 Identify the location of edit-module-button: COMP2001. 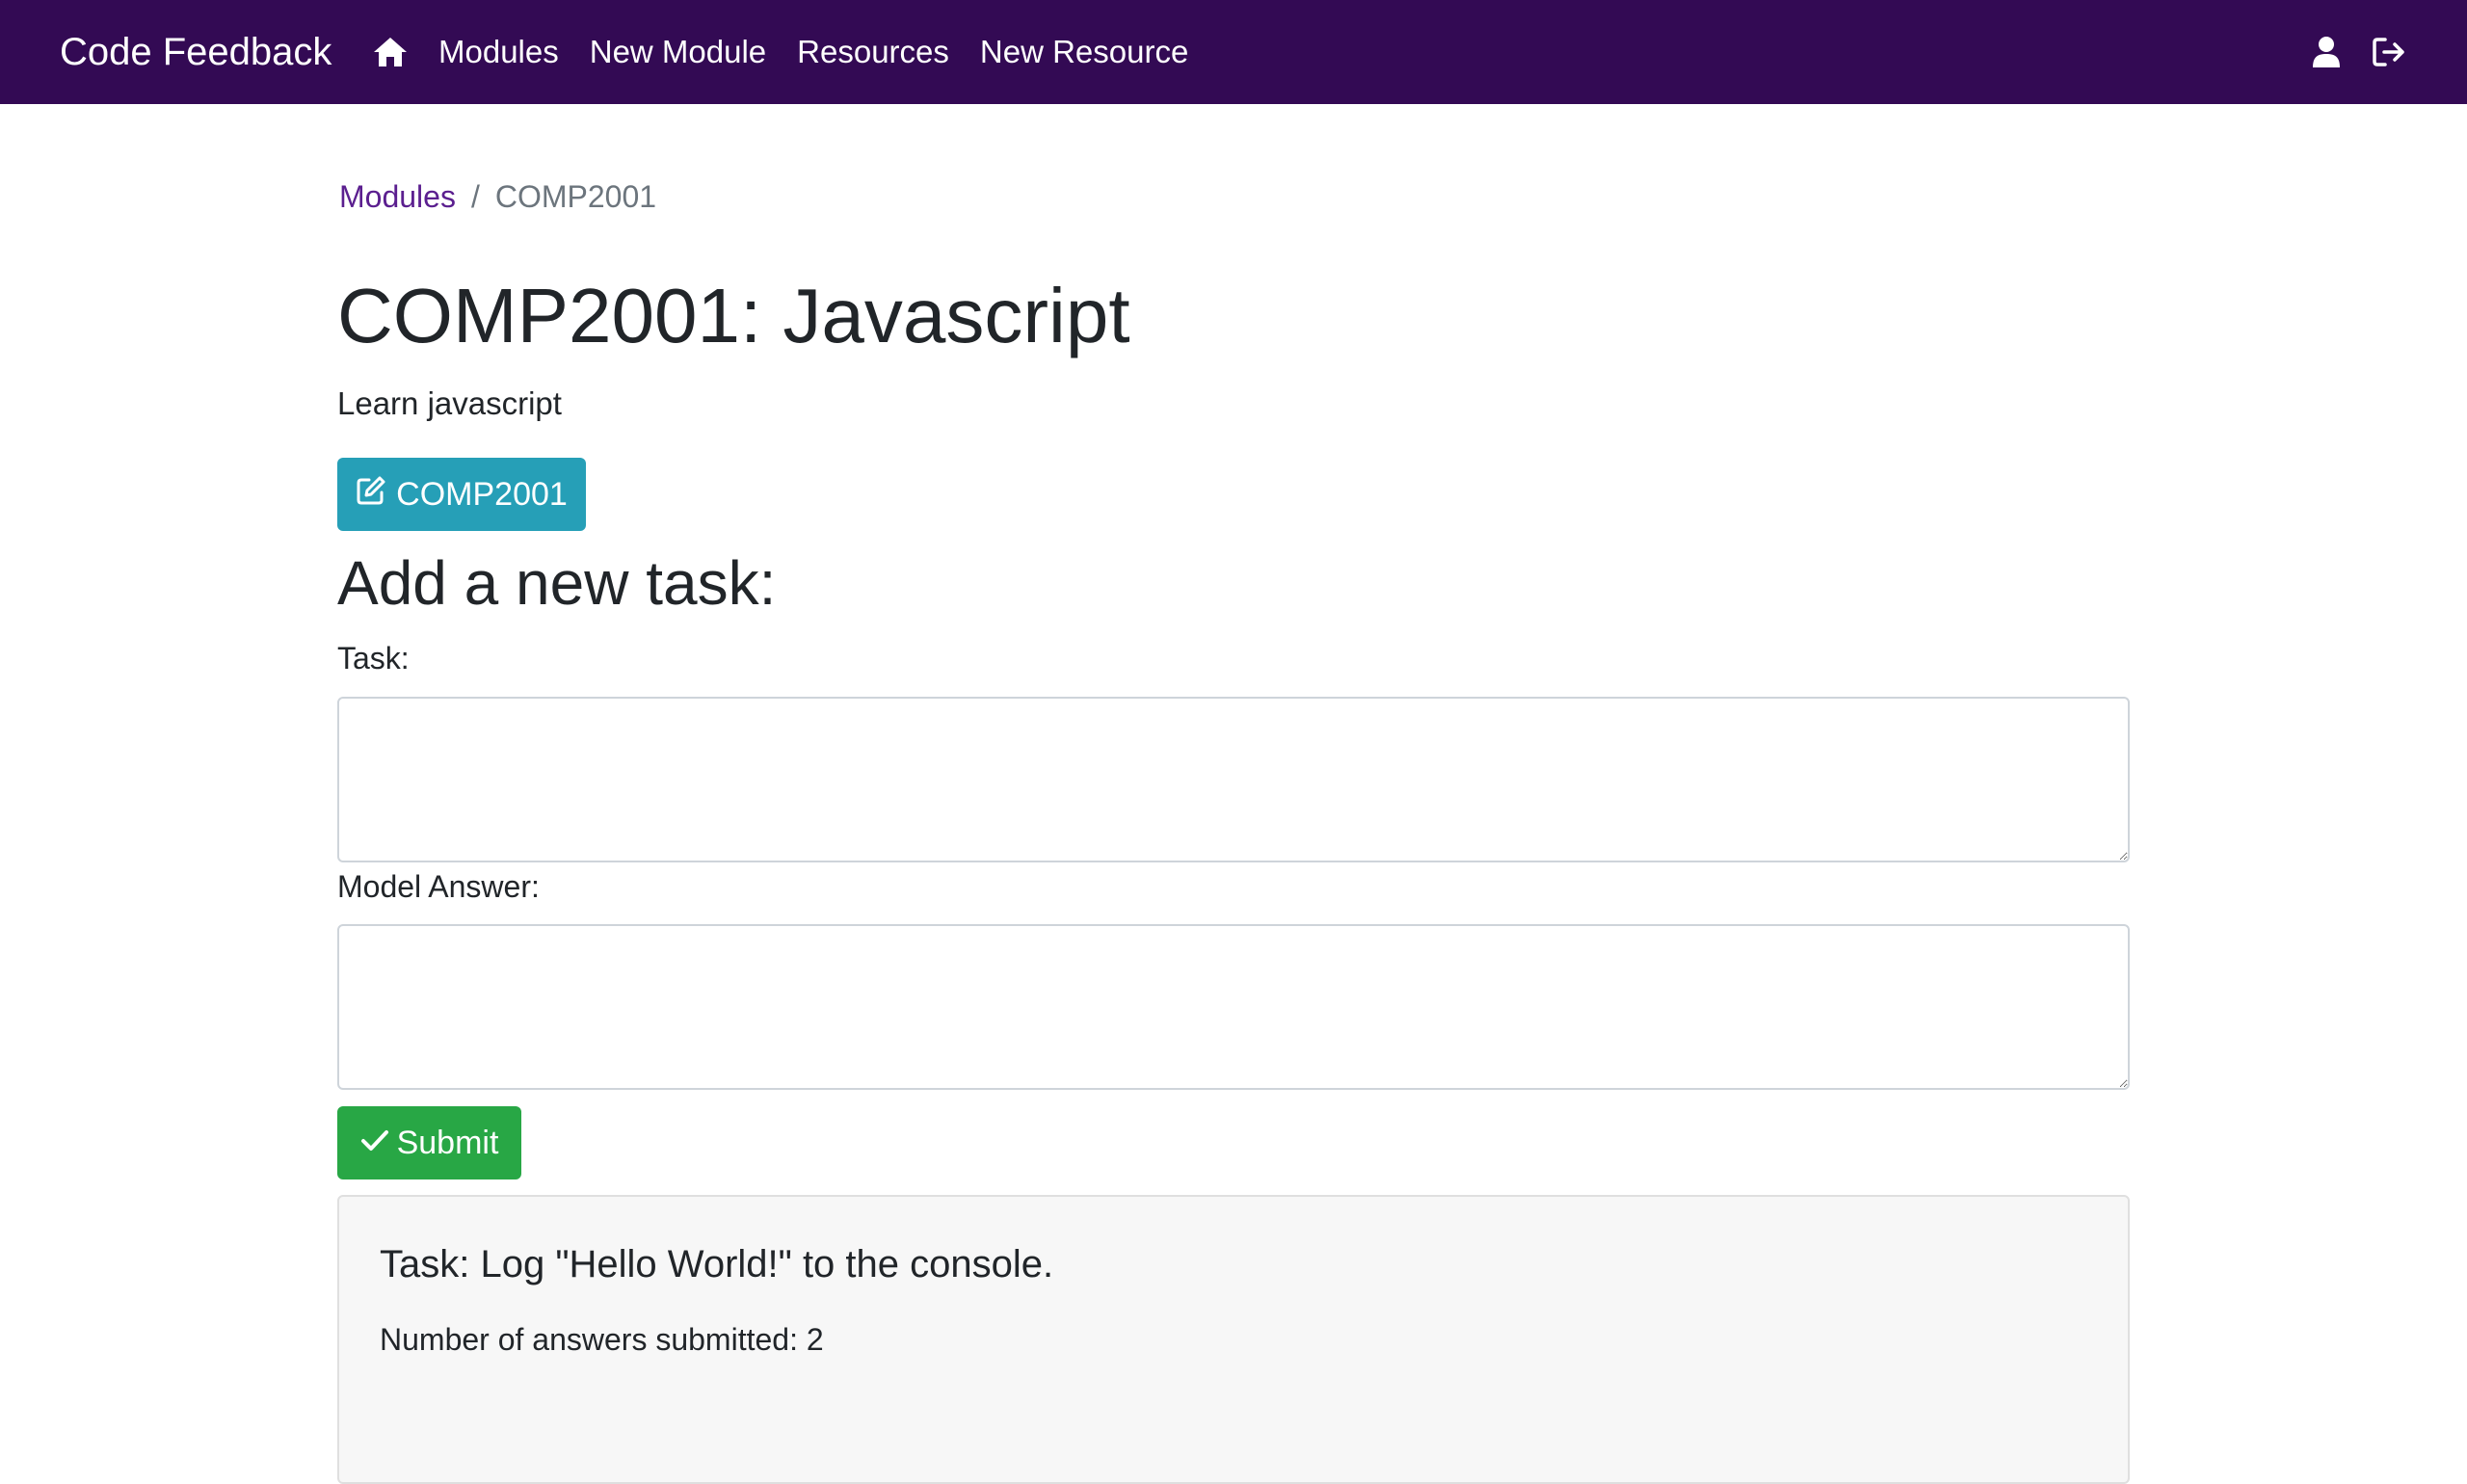
(461, 494).